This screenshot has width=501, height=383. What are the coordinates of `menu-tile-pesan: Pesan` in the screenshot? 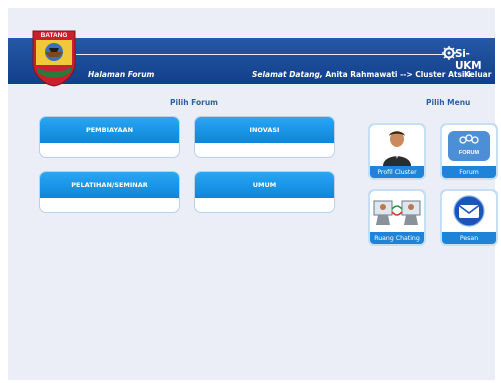 It's located at (469, 217).